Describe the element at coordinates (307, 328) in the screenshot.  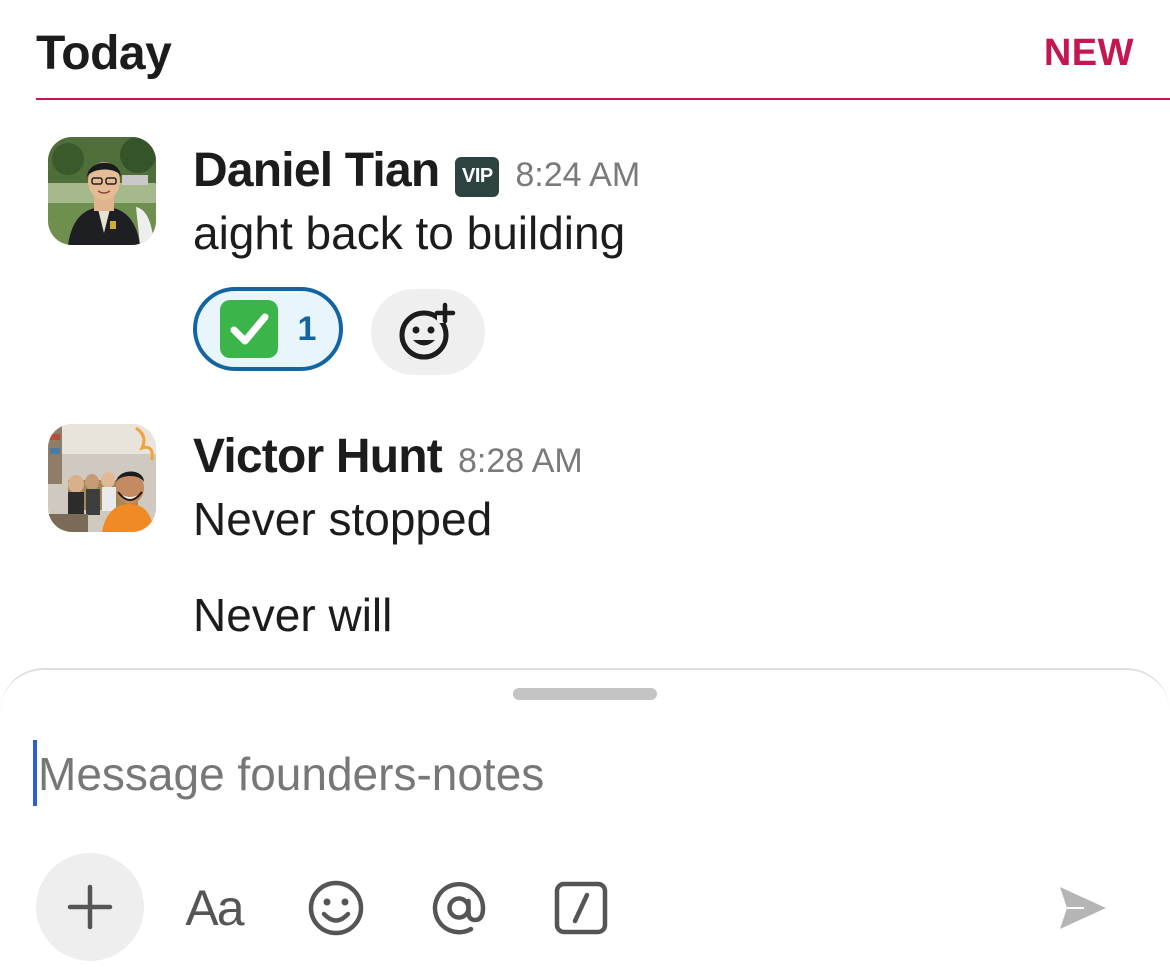
I see `reaction-count: 1` at that location.